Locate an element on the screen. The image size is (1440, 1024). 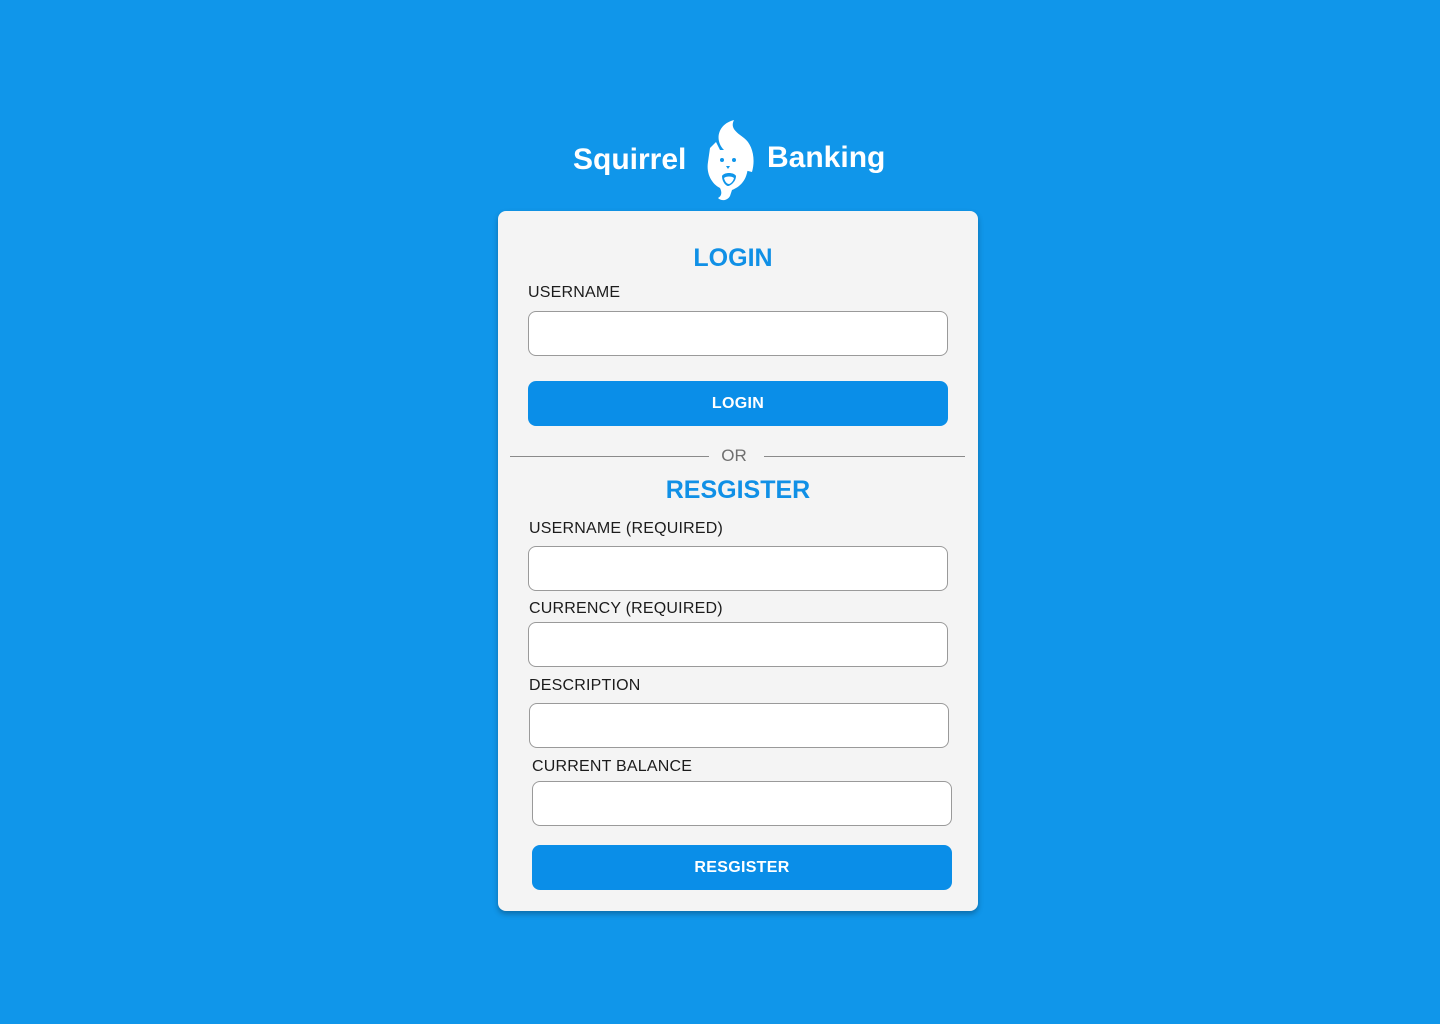
brand-header: Squirrel Banking is located at coordinates (720, 160).